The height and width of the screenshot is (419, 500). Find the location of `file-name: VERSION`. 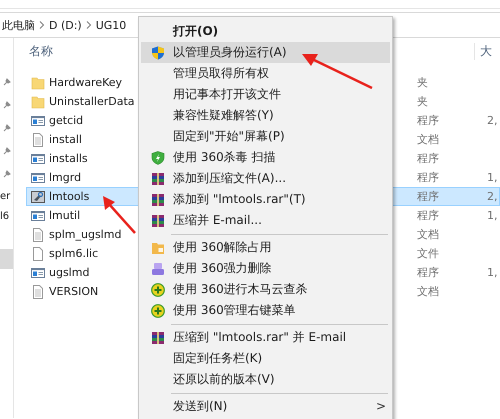

file-name: VERSION is located at coordinates (73, 291).